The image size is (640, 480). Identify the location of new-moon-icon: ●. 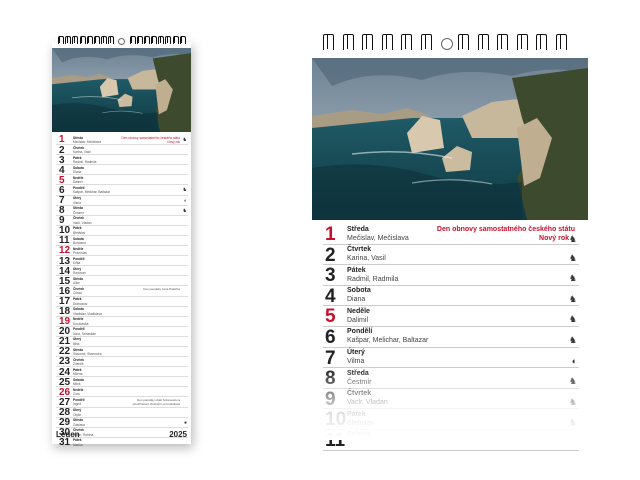
(185, 422).